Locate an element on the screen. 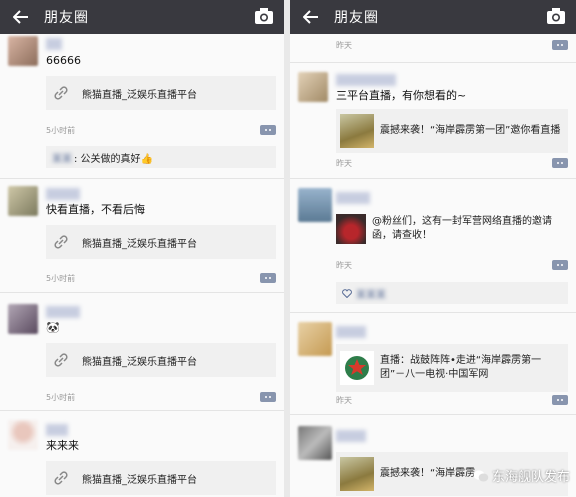 Image resolution: width=576 pixels, height=497 pixels. likes-bar: 某某某 is located at coordinates (452, 293).